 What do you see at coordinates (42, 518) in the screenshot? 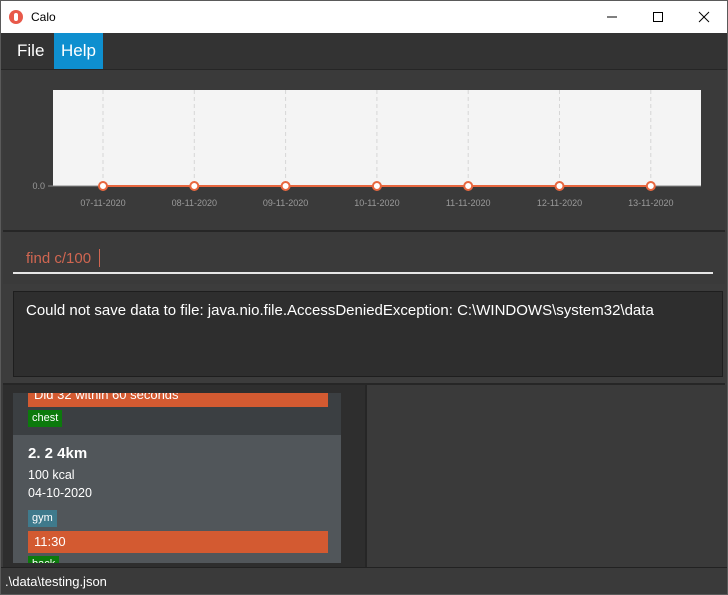
I see `tag-gym: gym` at bounding box center [42, 518].